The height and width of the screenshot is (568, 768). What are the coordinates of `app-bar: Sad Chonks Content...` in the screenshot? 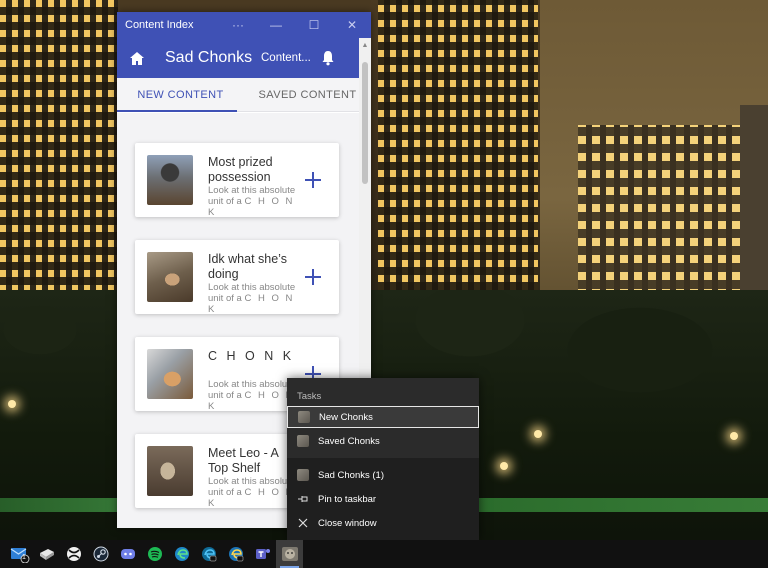 It's located at (244, 58).